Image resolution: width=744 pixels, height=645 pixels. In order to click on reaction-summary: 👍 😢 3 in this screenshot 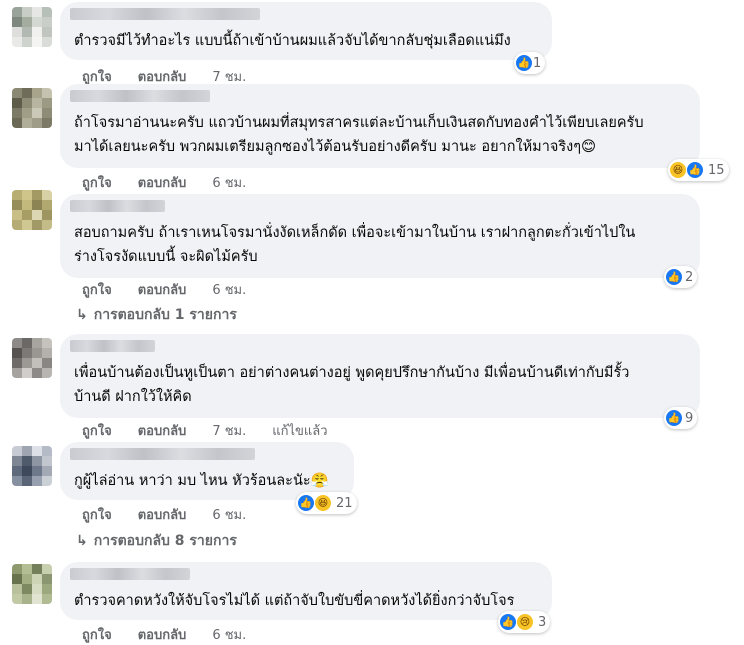, I will do `click(524, 622)`.